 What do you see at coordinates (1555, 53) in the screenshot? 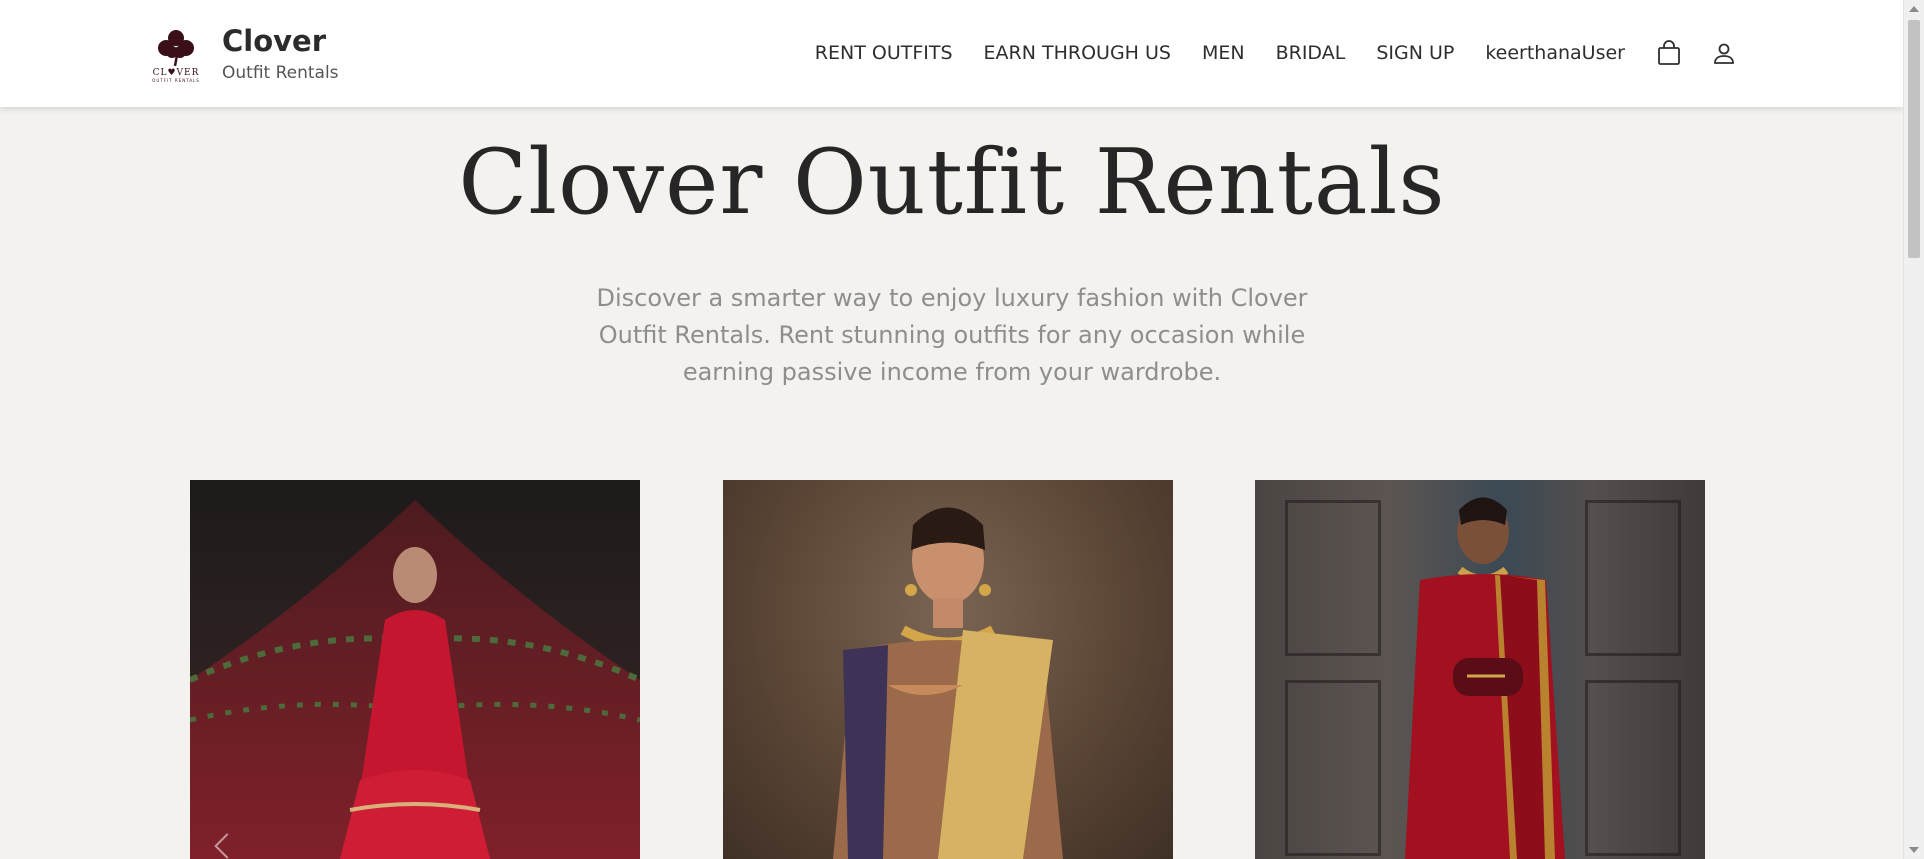
I see `nav-username: keerthanaUser` at bounding box center [1555, 53].